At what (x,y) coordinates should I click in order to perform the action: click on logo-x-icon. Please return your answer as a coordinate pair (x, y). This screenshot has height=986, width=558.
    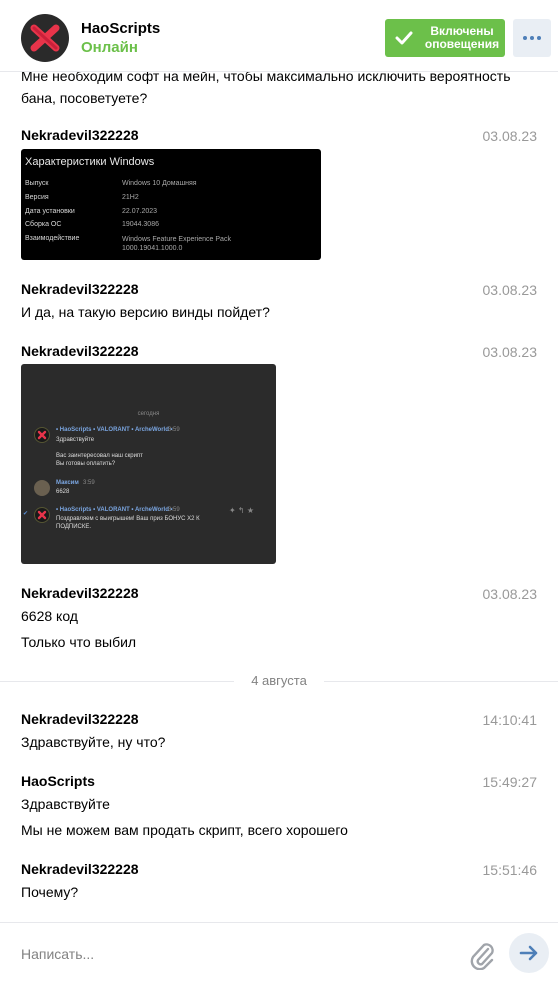
    Looking at the image, I should click on (45, 38).